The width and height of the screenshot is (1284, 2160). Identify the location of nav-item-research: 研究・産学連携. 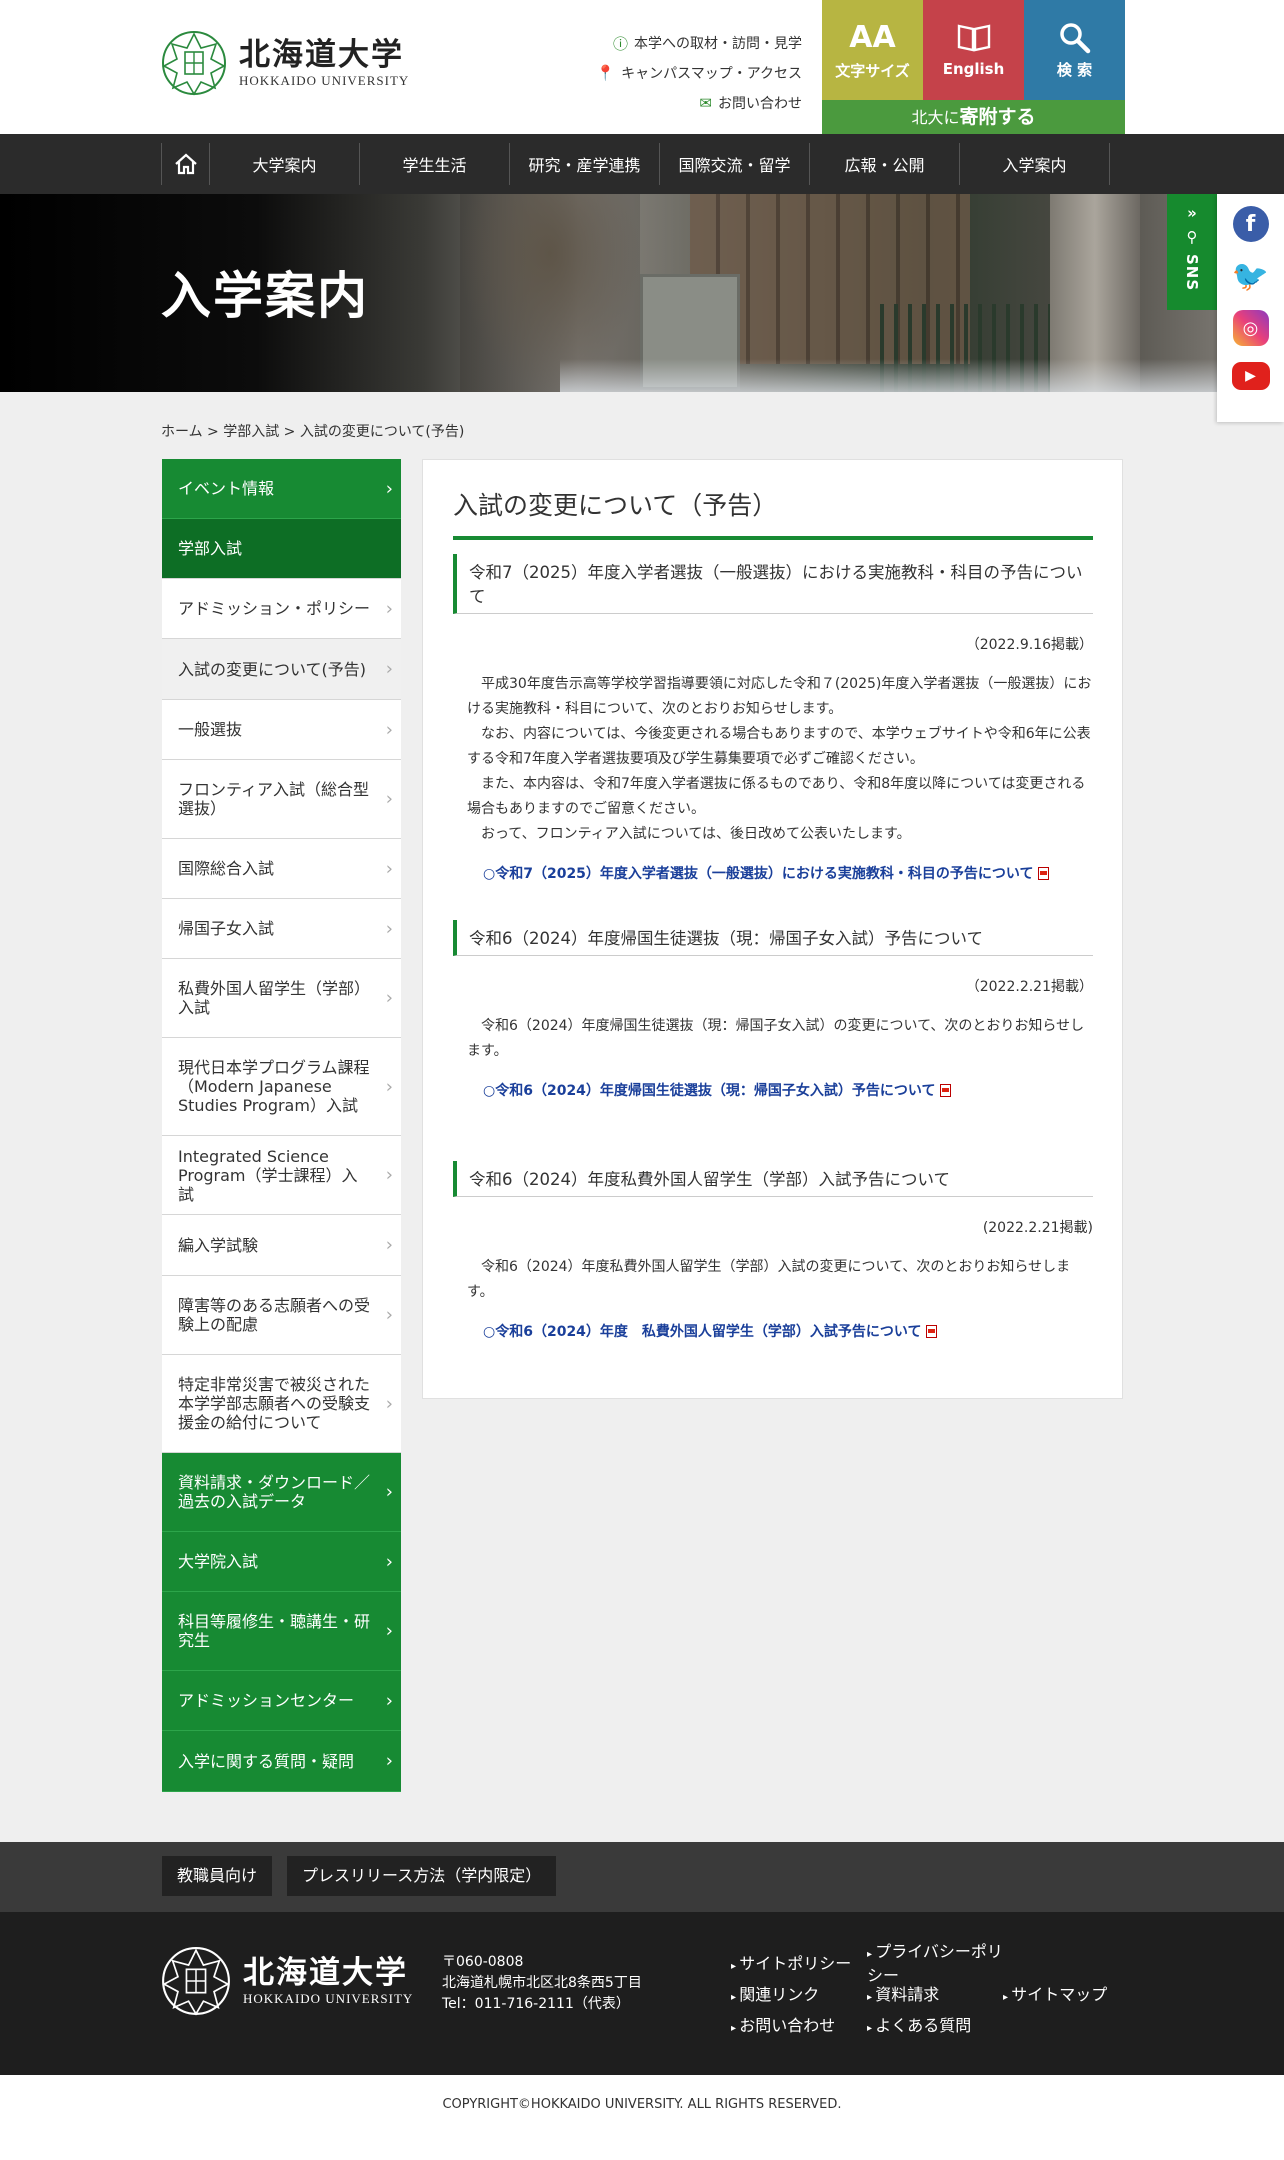
(585, 164).